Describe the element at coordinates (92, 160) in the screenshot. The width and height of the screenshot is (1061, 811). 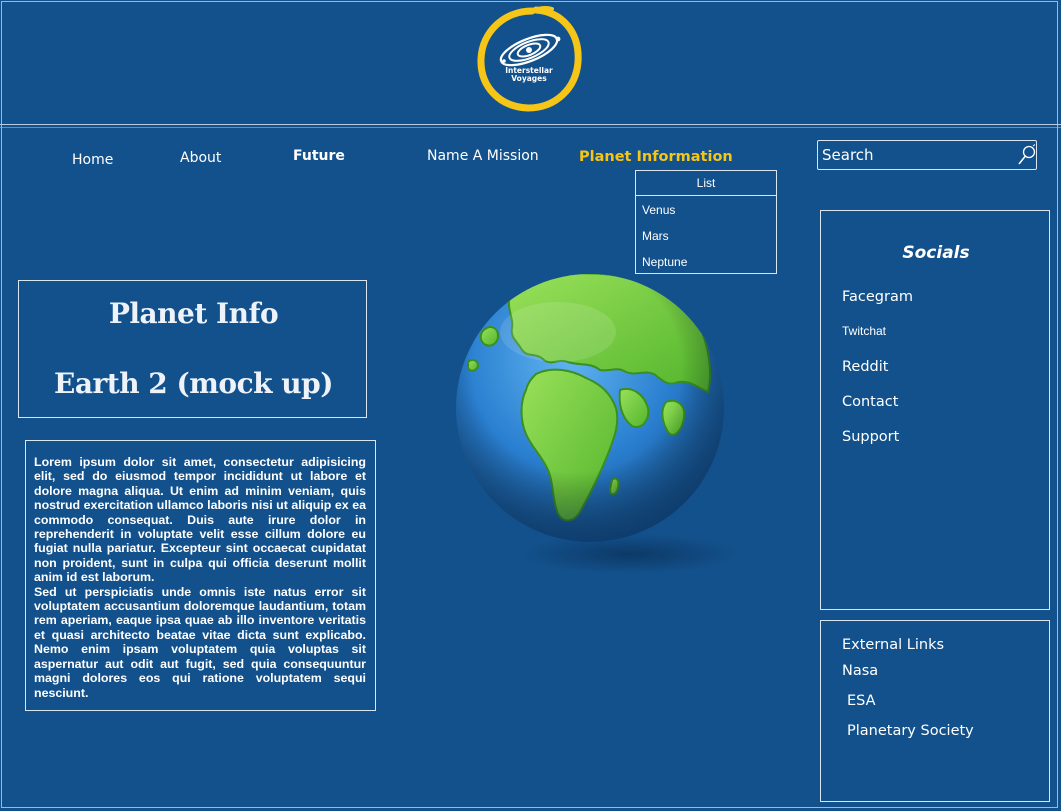
I see `nav-home: Home` at that location.